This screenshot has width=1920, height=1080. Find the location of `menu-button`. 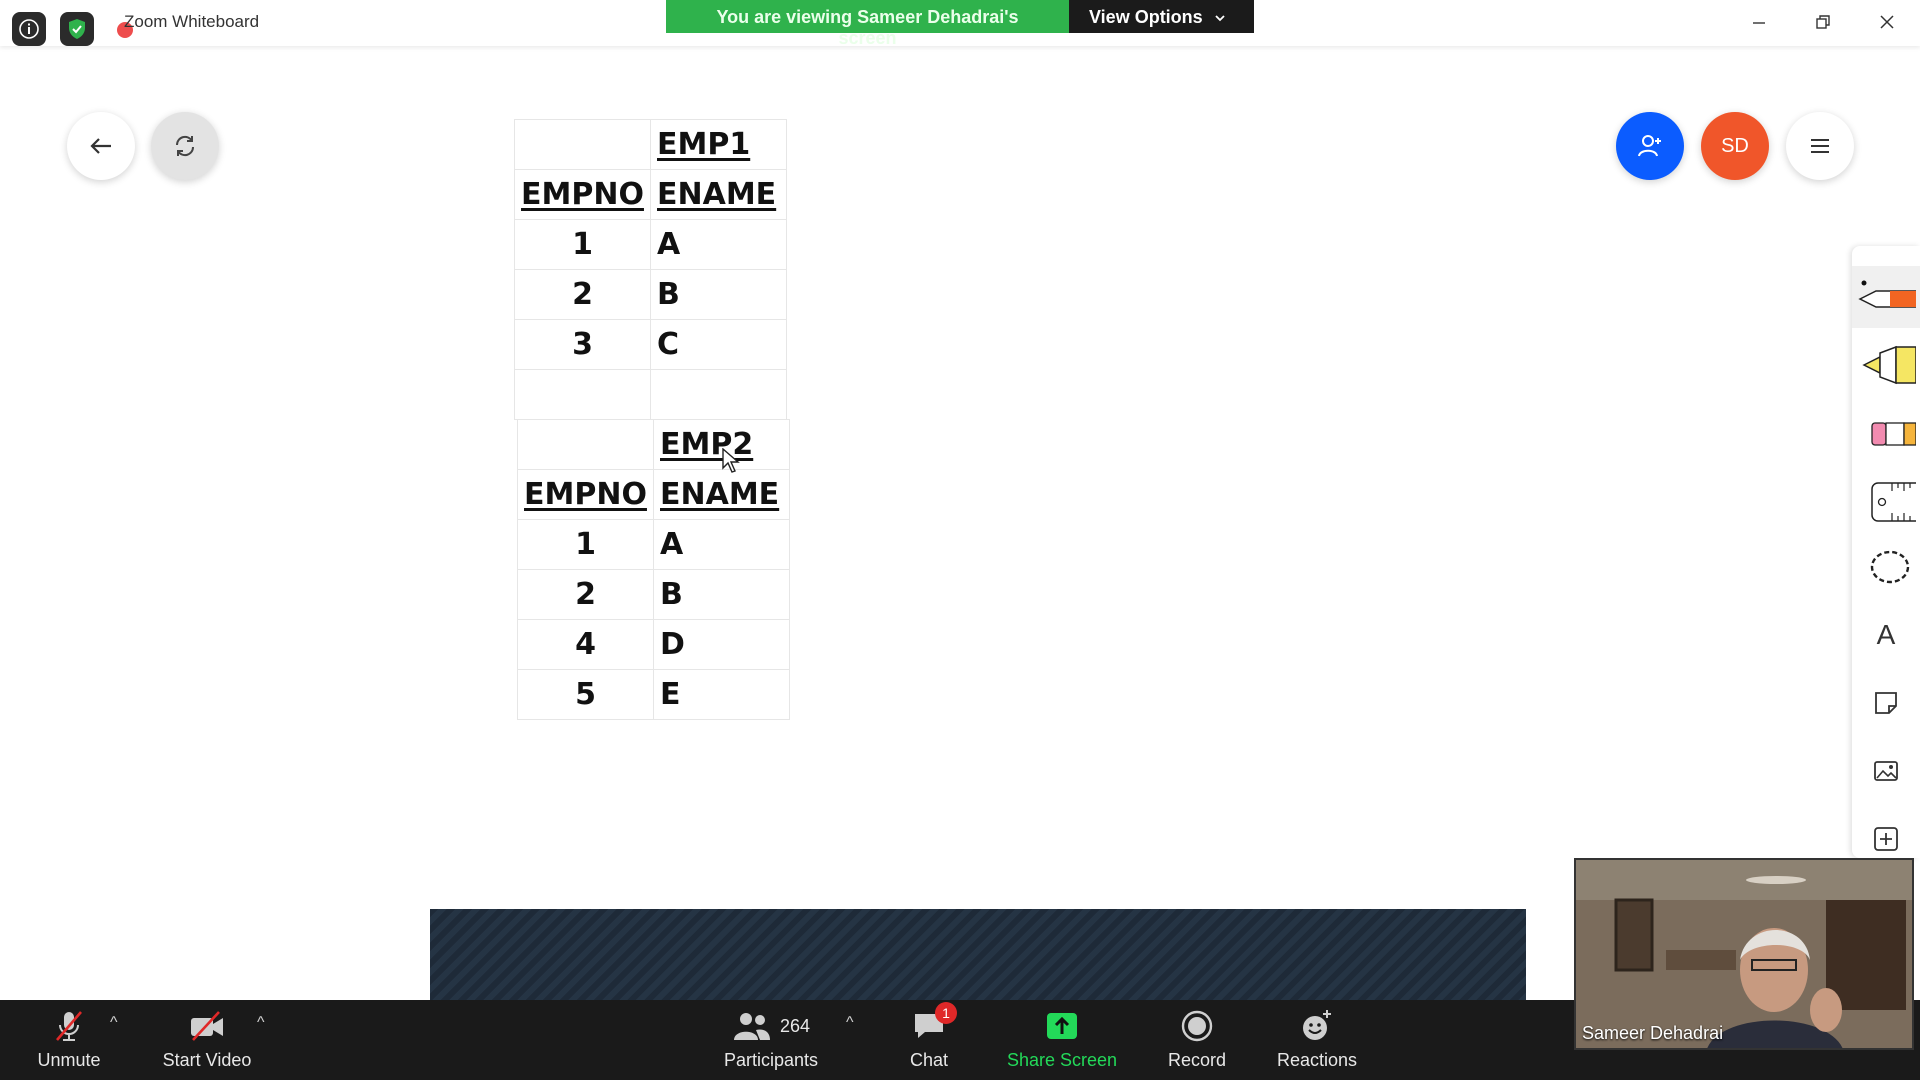

menu-button is located at coordinates (1820, 146).